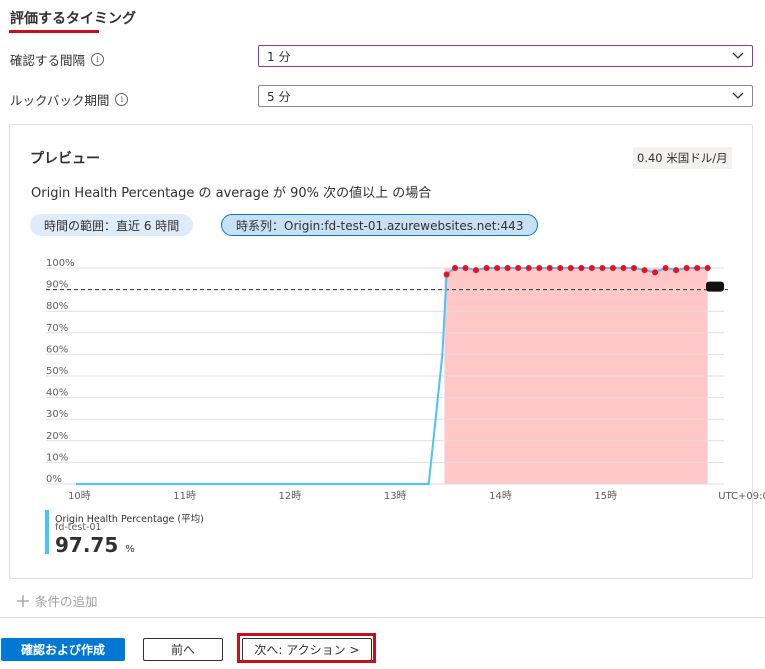  Describe the element at coordinates (57, 436) in the screenshot. I see `y-tick-label: 20%` at that location.